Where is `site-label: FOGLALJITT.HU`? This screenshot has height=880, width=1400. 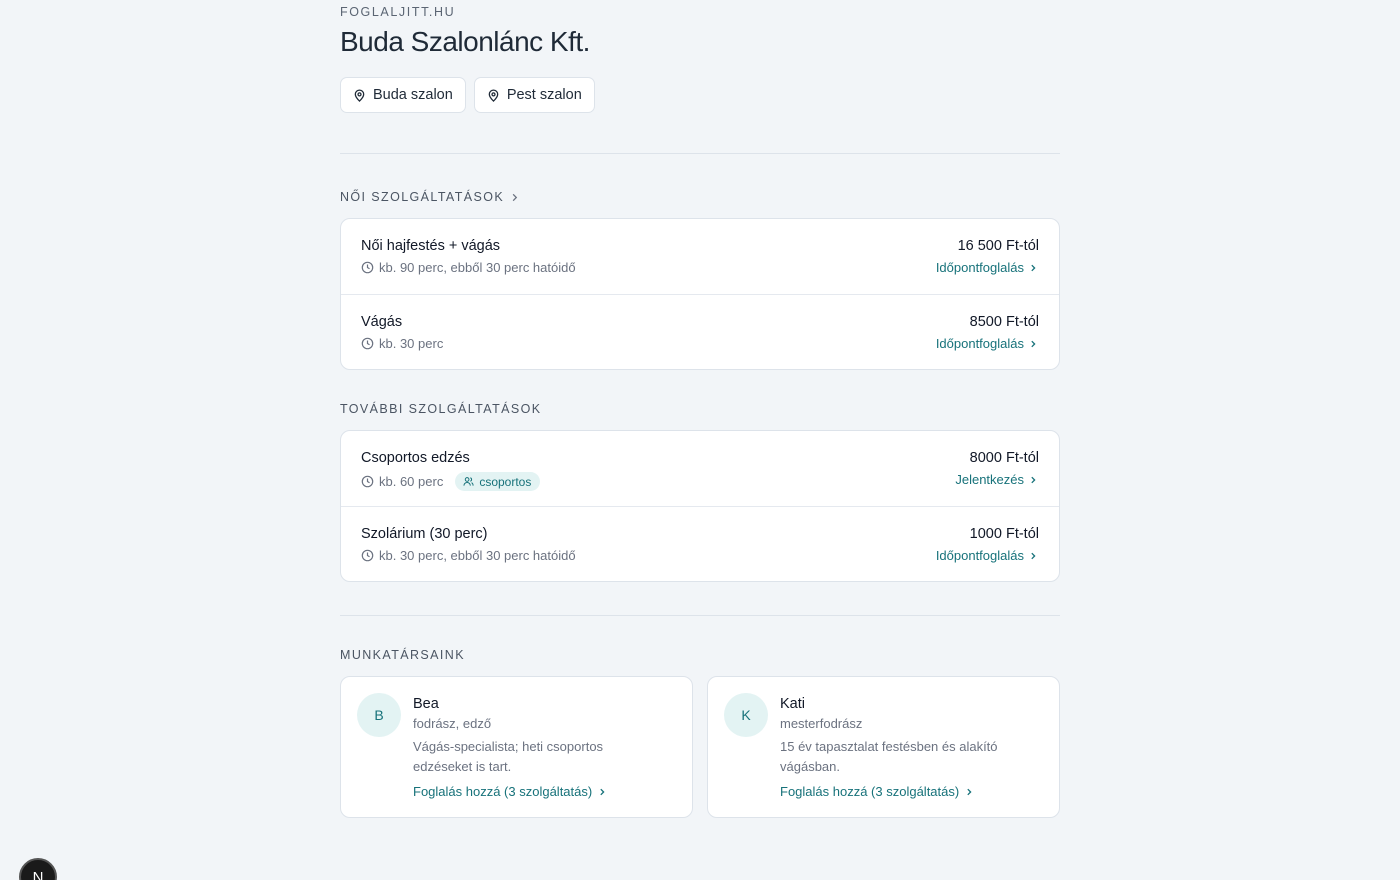 site-label: FOGLALJITT.HU is located at coordinates (398, 12).